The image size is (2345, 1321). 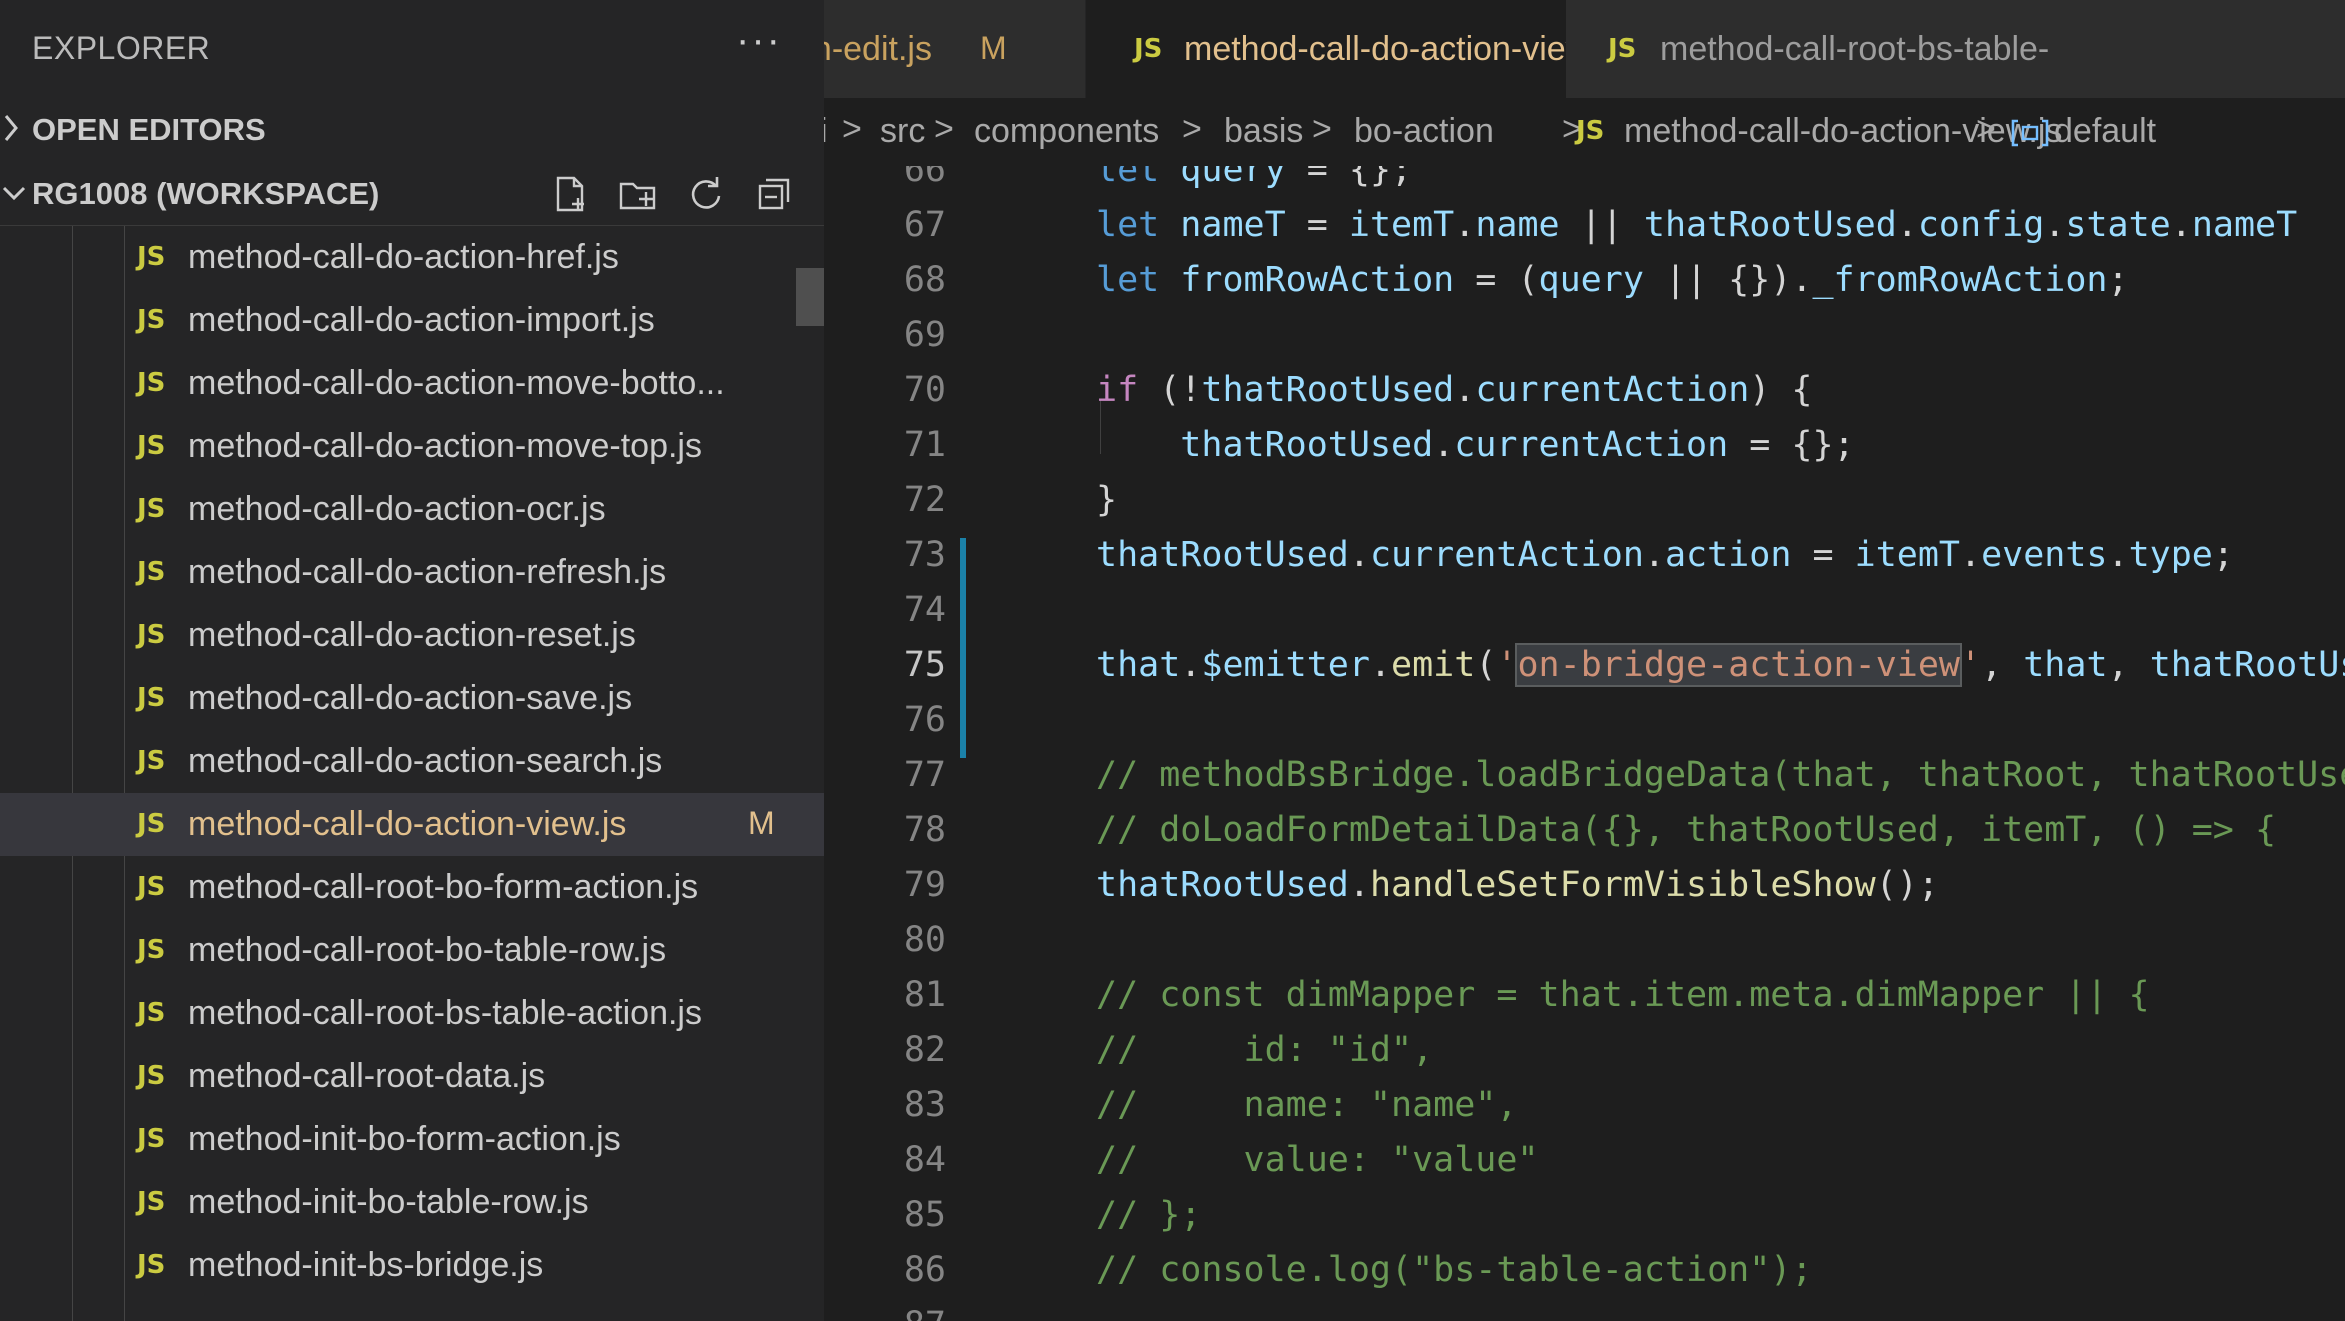 I want to click on line-number: 74, so click(x=924, y=610).